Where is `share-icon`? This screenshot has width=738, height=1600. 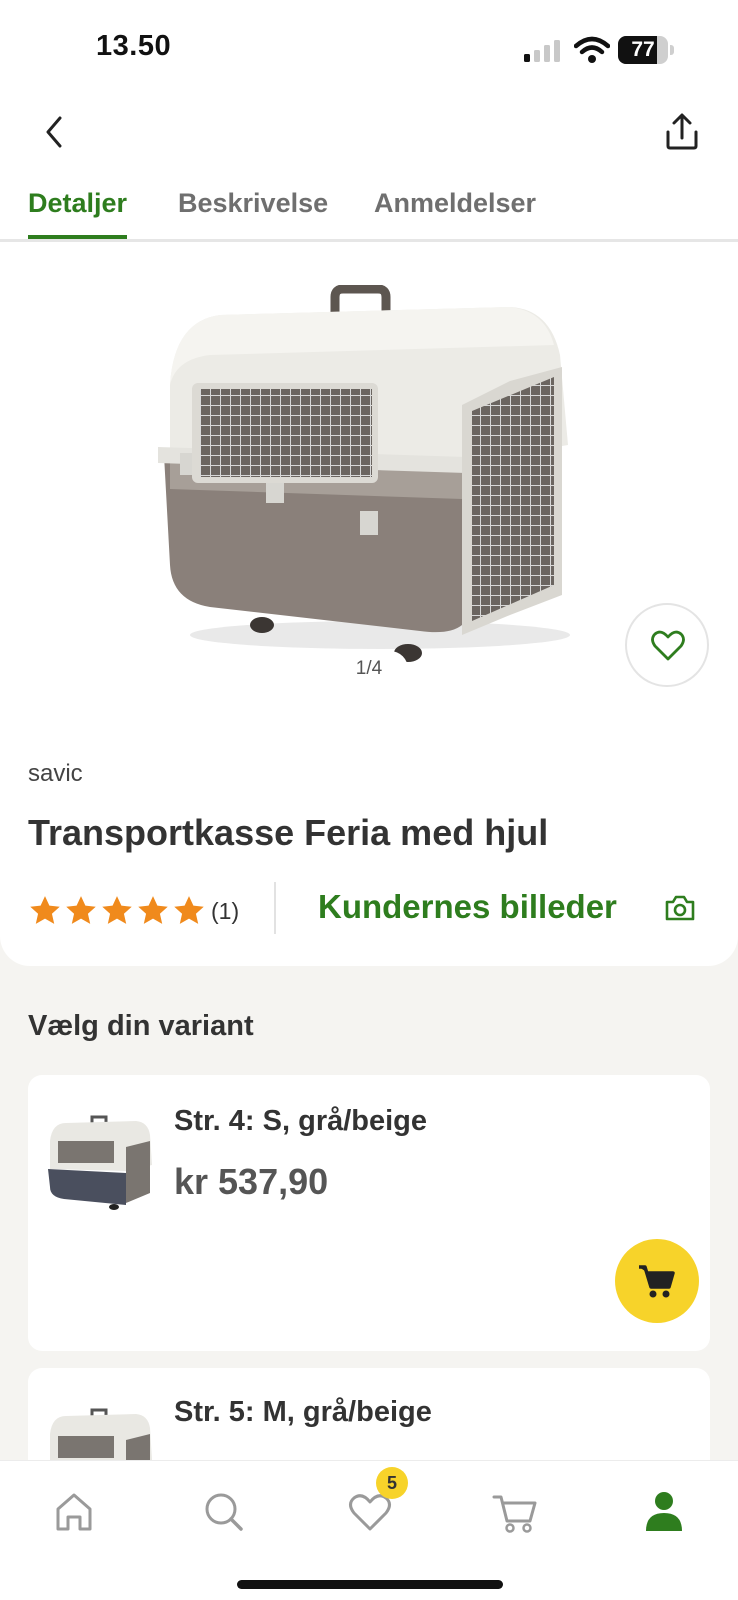
share-icon is located at coordinates (682, 131).